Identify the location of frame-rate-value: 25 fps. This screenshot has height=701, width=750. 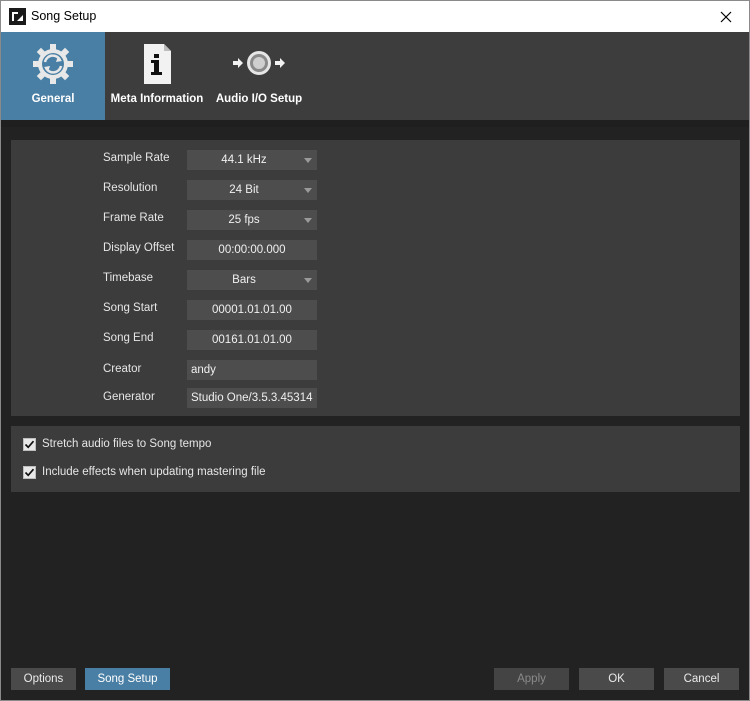
(244, 220).